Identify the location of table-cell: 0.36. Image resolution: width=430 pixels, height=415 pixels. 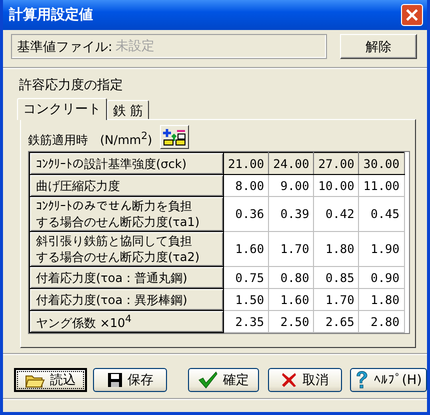
(246, 214).